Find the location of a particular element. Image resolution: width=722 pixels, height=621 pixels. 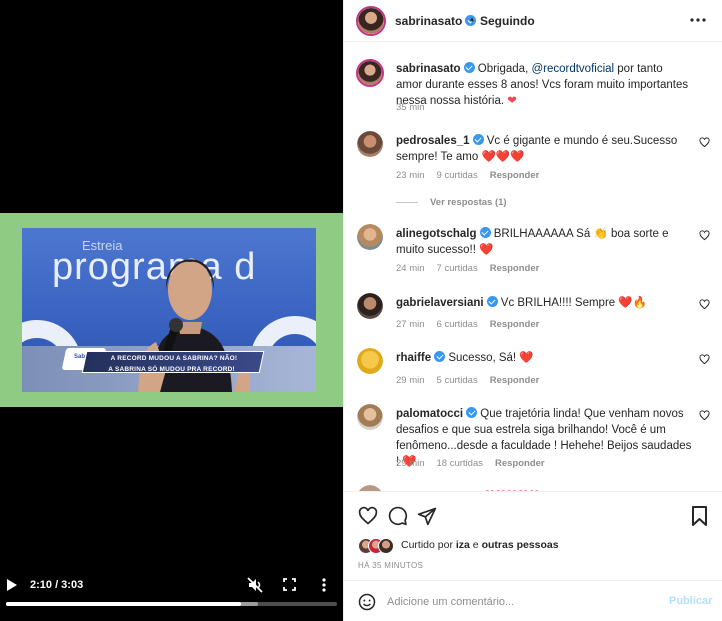

heart-emojis: ❤️❤️❤️ is located at coordinates (503, 157).